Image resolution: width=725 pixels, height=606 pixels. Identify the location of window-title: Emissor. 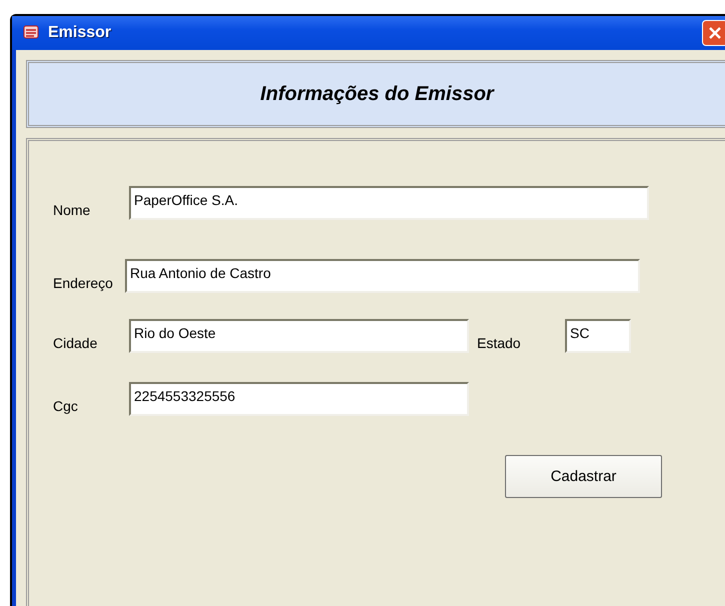
(80, 33).